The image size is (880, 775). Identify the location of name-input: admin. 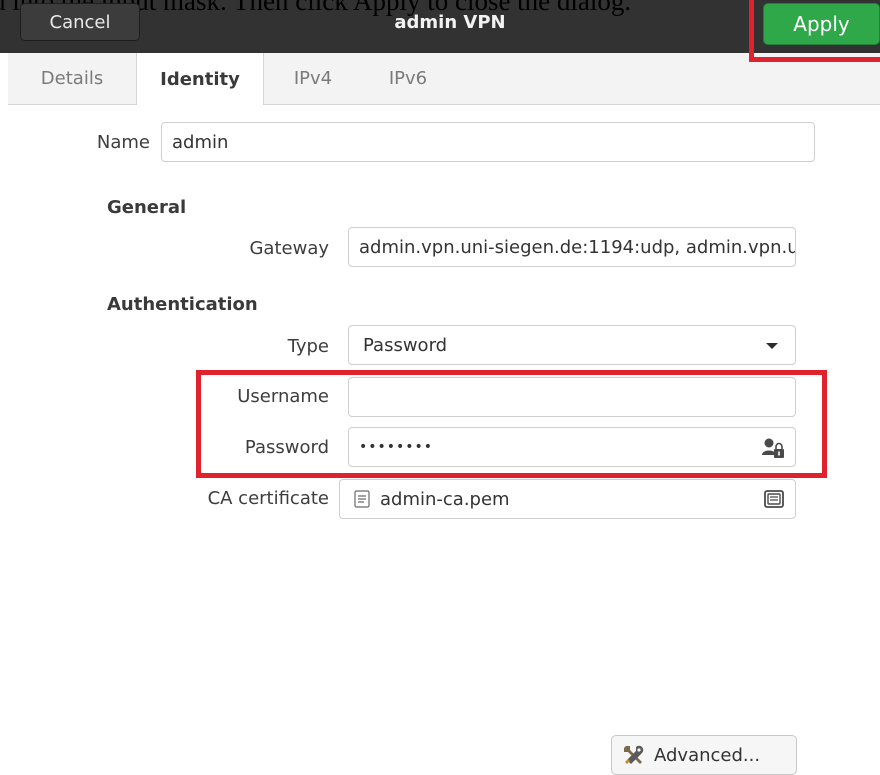
(488, 142).